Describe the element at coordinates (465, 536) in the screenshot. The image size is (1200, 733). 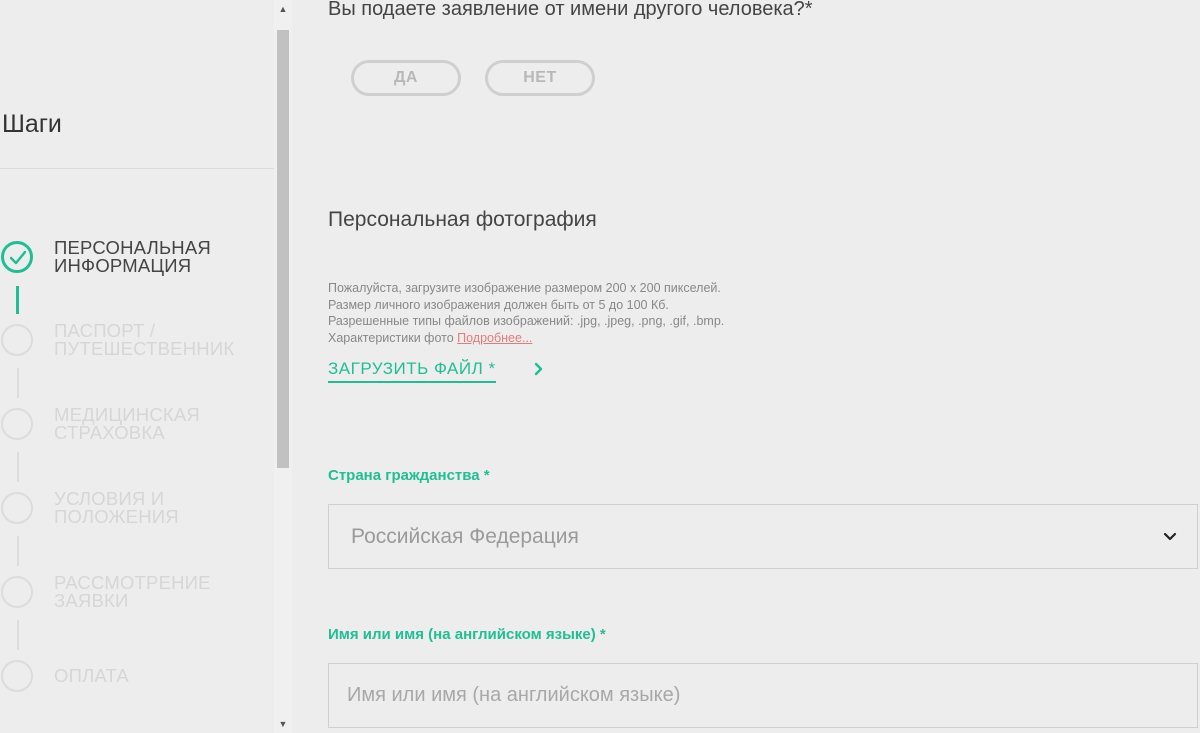
I see `citizenship-value: Российская Федерация` at that location.